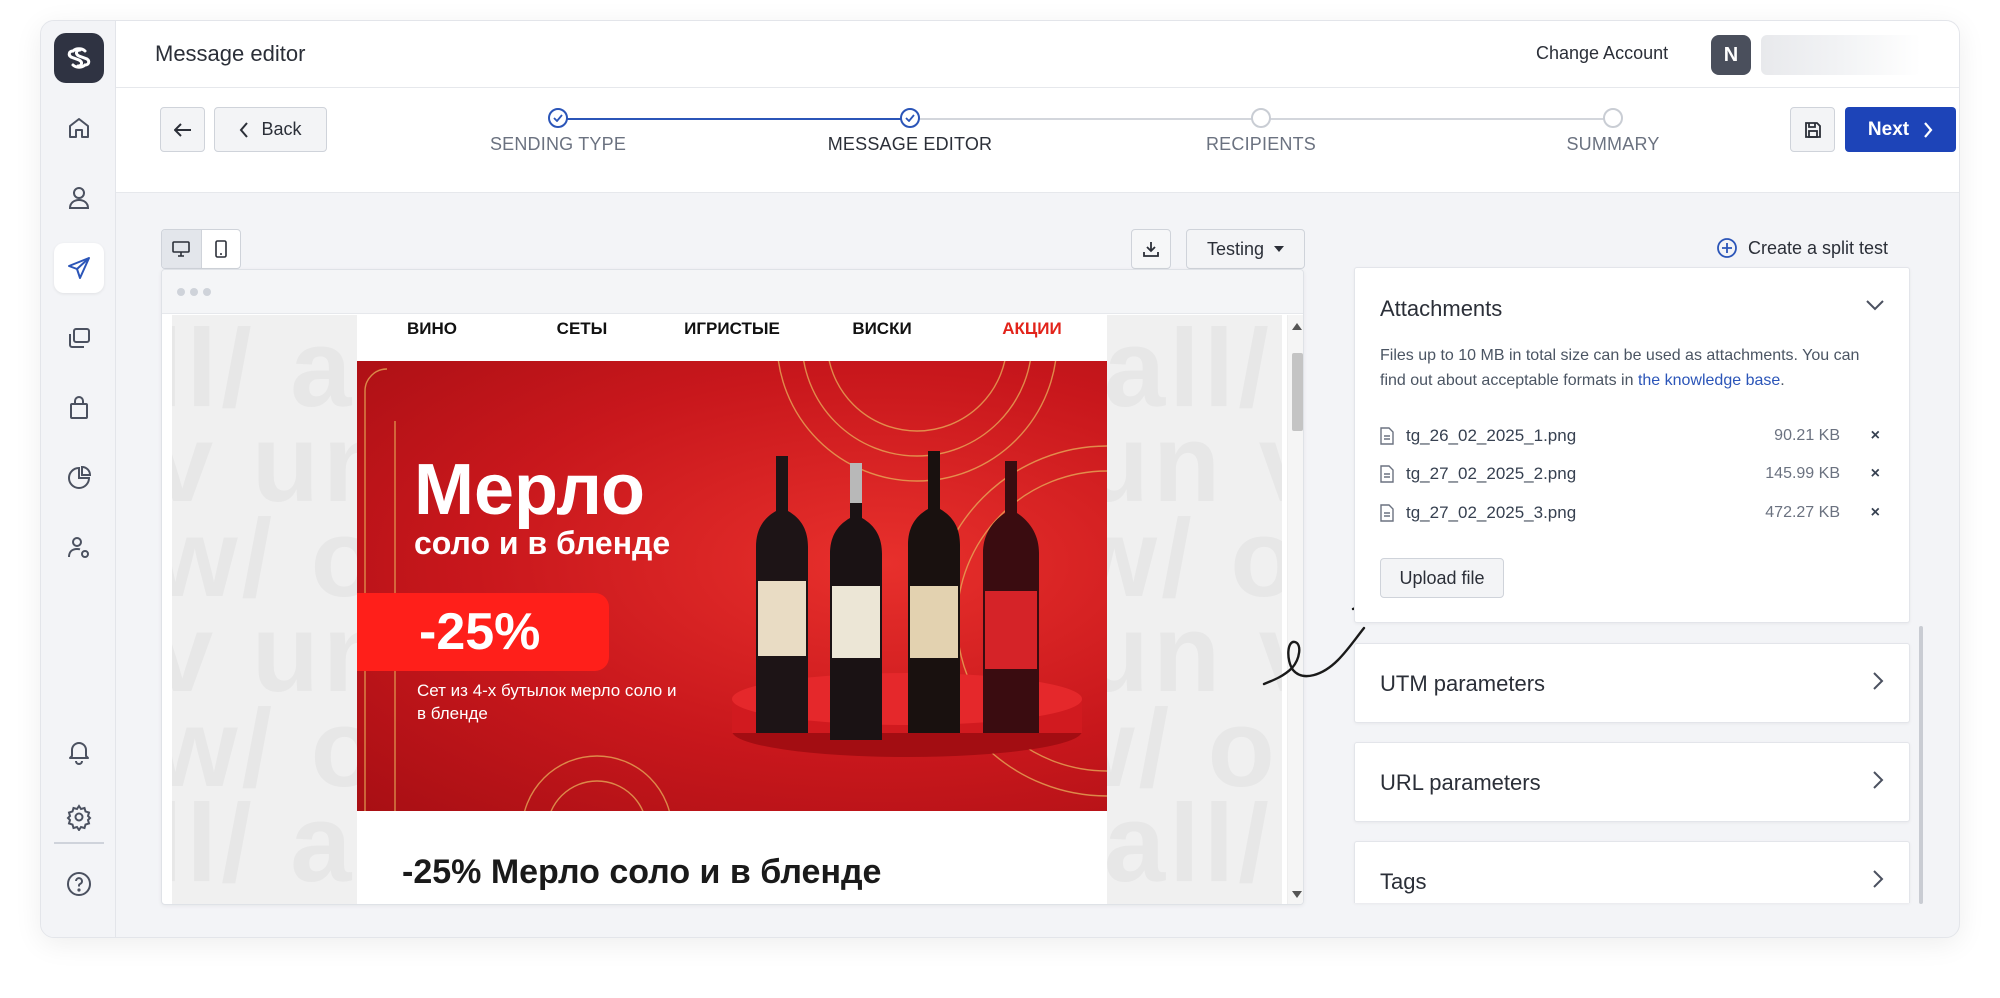 The height and width of the screenshot is (998, 2000). I want to click on email-nav-item: СЕТЫ, so click(582, 338).